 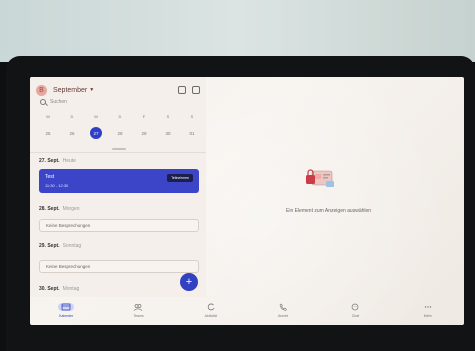 What do you see at coordinates (91, 90) in the screenshot?
I see `chevron-down-icon: ▼` at bounding box center [91, 90].